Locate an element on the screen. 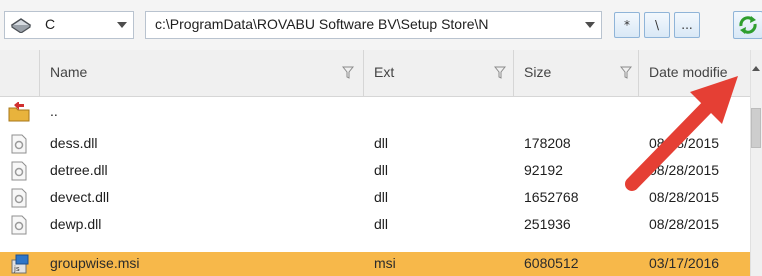 The width and height of the screenshot is (762, 276). file-date: 03/17/2016 is located at coordinates (684, 263).